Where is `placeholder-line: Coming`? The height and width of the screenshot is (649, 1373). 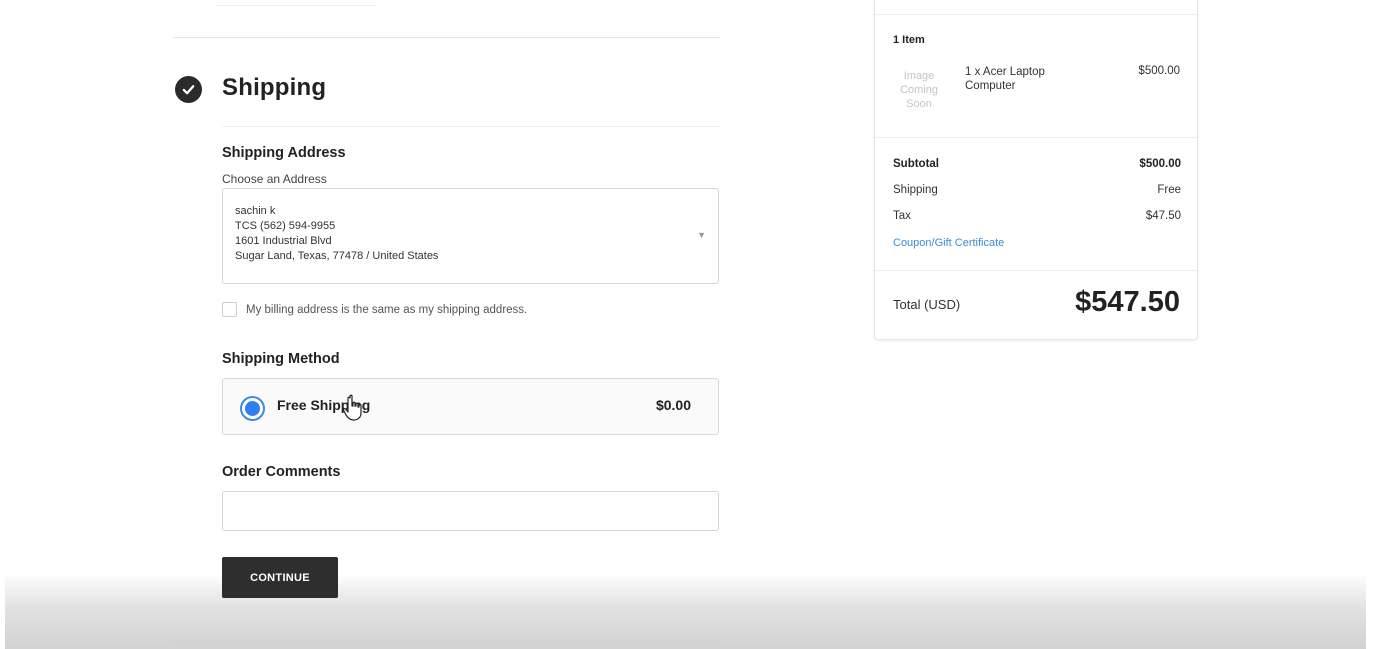
placeholder-line: Coming is located at coordinates (919, 90).